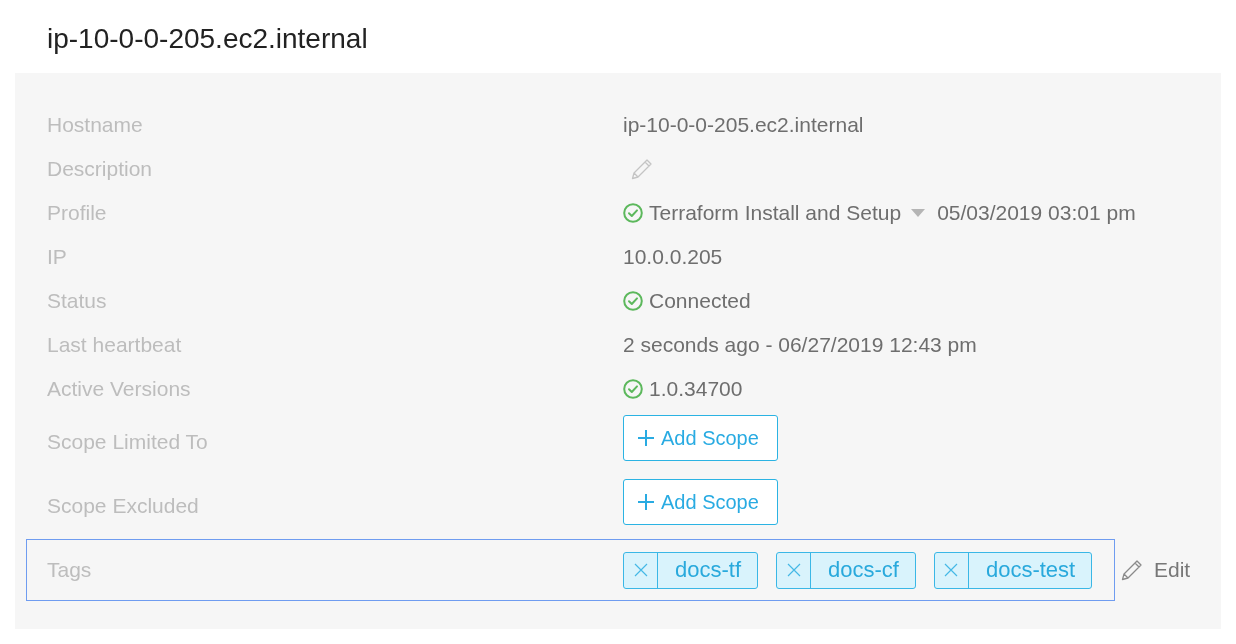 This screenshot has height=644, width=1236. What do you see at coordinates (123, 506) in the screenshot?
I see `field-label: Scope Excluded` at bounding box center [123, 506].